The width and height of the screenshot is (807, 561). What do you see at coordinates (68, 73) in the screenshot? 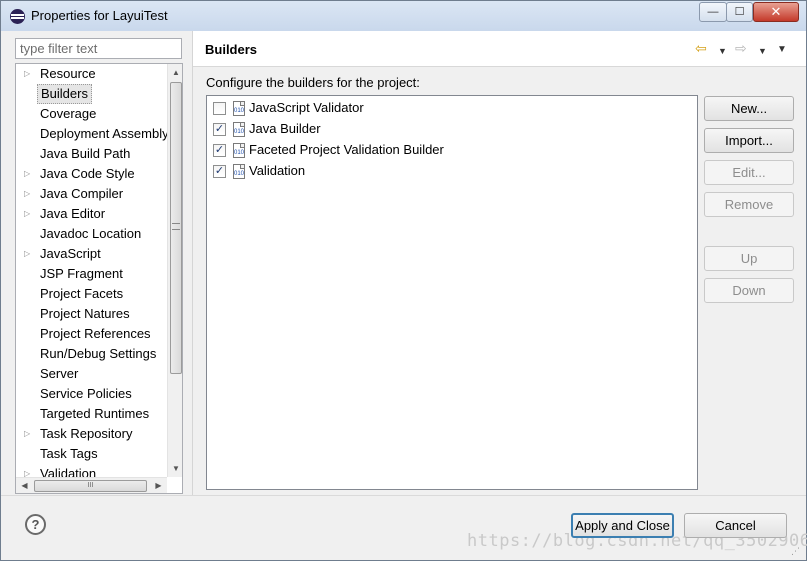
I see `tree-item-label: Resource` at bounding box center [68, 73].